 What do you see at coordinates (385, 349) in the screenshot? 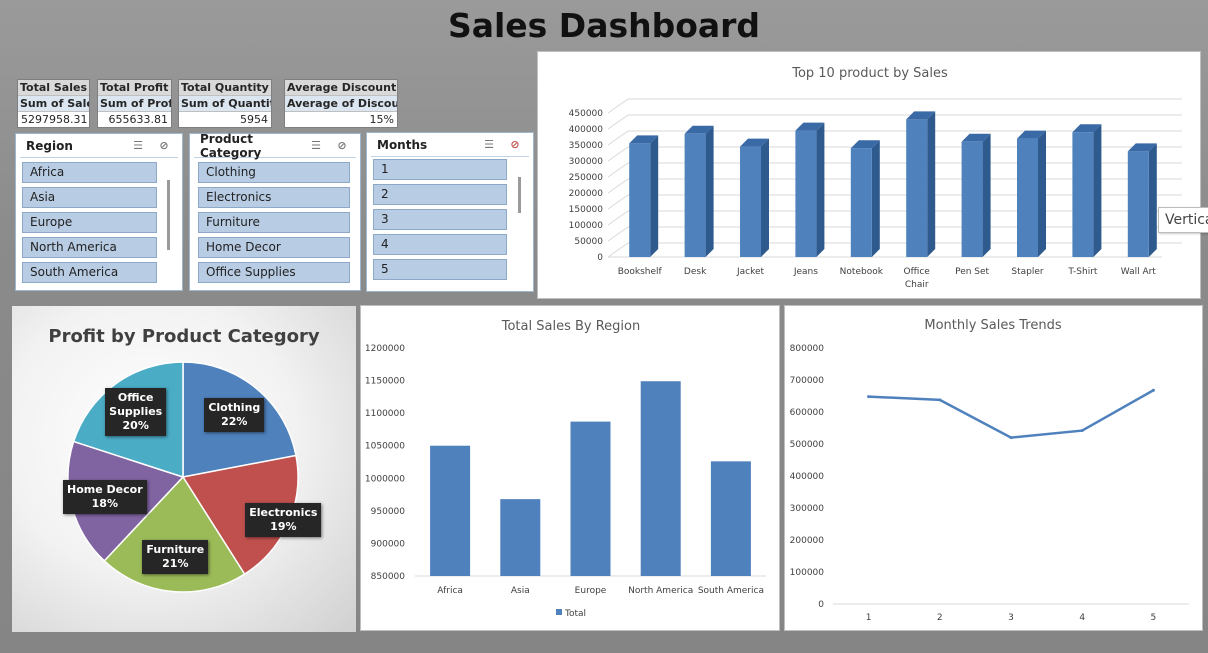
I see `y-tick-label: 1200000` at bounding box center [385, 349].